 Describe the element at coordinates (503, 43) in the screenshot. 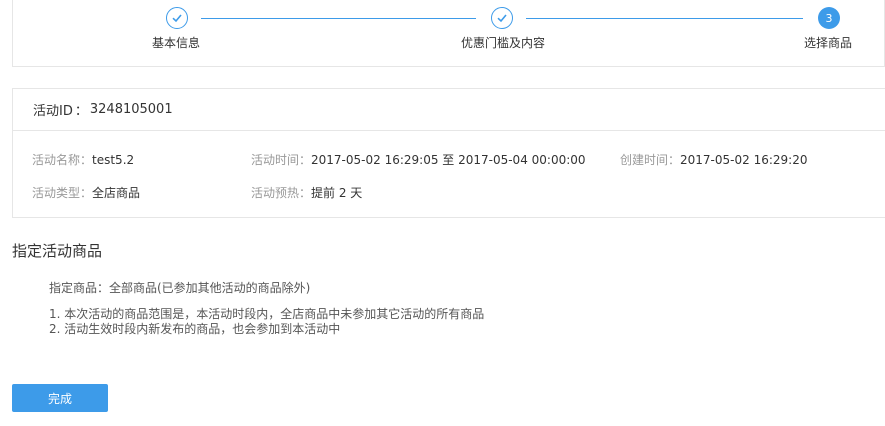

I see `step-2-label: 优惠门槛及内容` at that location.